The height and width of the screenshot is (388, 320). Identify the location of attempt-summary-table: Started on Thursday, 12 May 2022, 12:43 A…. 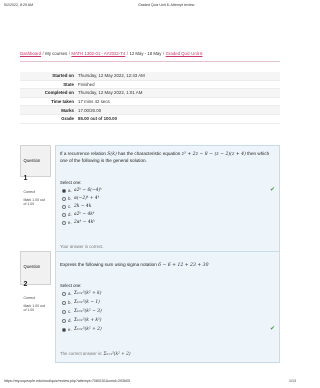
(150, 98).